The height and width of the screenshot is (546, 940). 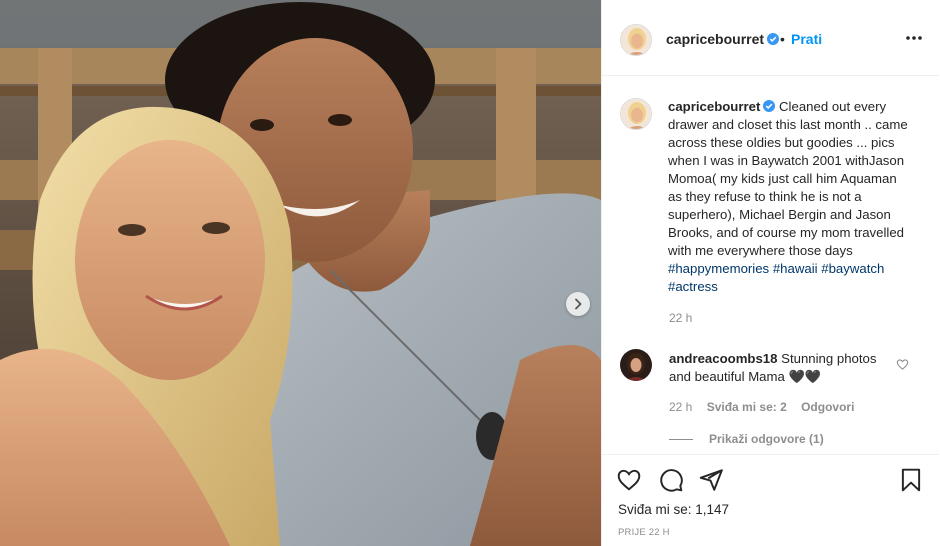 What do you see at coordinates (693, 286) in the screenshot?
I see `hashtag-link: #actress` at bounding box center [693, 286].